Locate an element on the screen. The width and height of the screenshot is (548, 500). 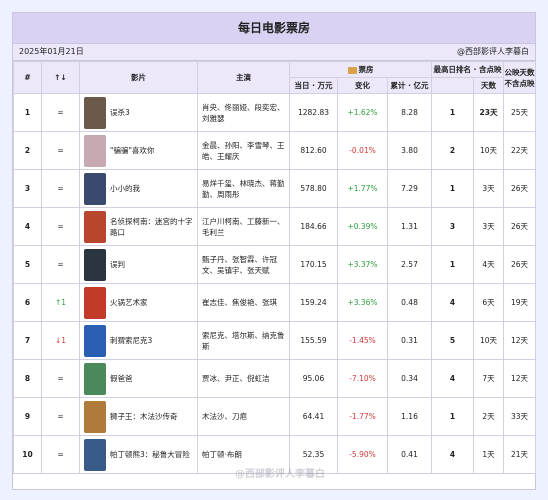
film-title: 小小的我 is located at coordinates (125, 188).